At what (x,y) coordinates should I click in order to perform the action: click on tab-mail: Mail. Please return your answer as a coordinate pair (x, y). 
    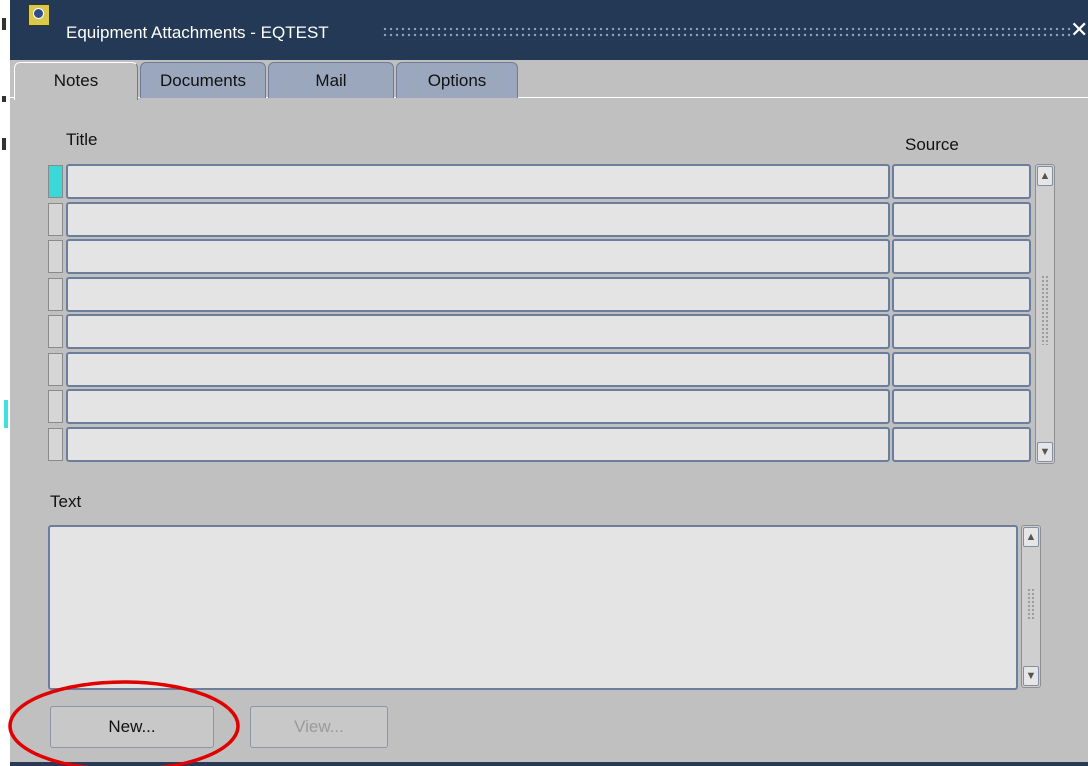
    Looking at the image, I should click on (331, 80).